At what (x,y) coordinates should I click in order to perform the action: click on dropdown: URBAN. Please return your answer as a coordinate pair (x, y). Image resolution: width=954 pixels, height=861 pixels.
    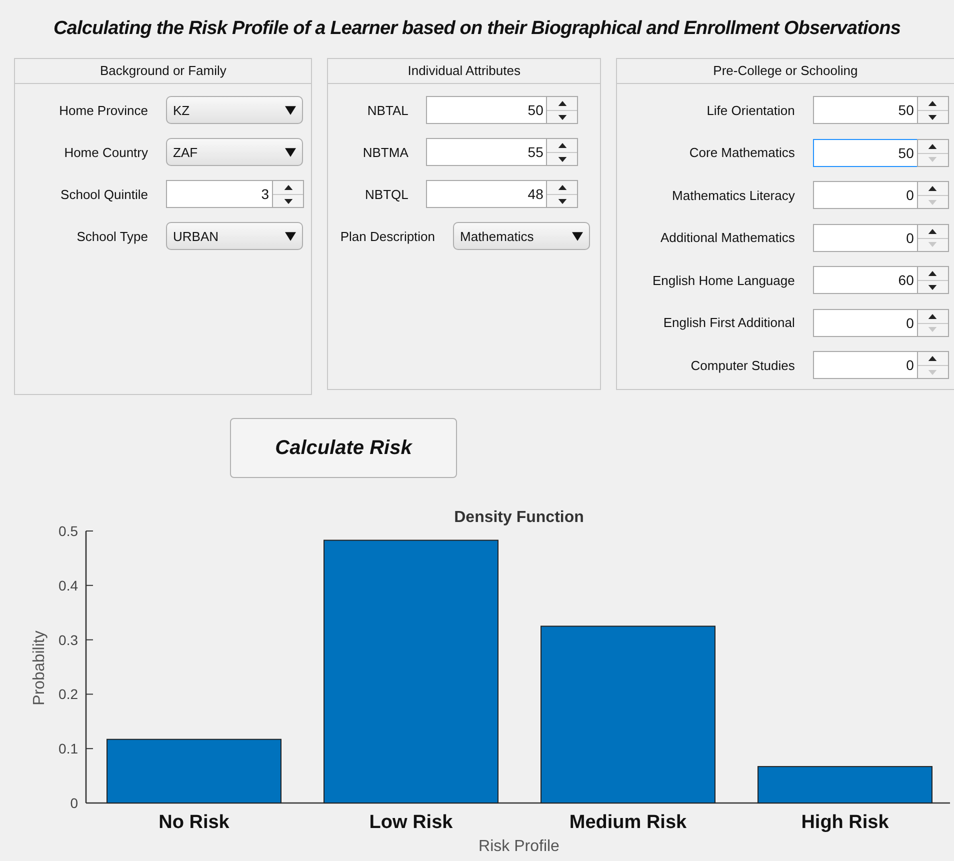
    Looking at the image, I should click on (234, 236).